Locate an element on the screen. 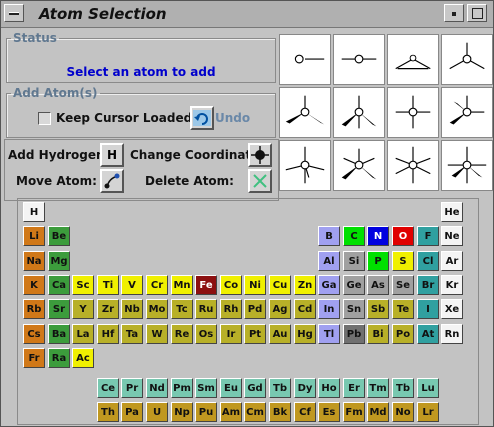  element-f: F is located at coordinates (428, 236).